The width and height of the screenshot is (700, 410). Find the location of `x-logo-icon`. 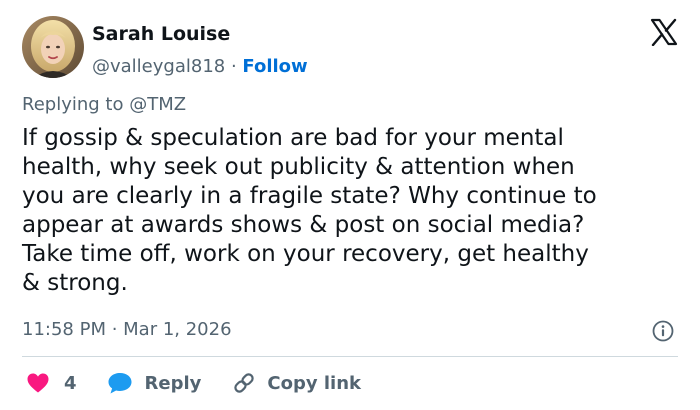

x-logo-icon is located at coordinates (664, 32).